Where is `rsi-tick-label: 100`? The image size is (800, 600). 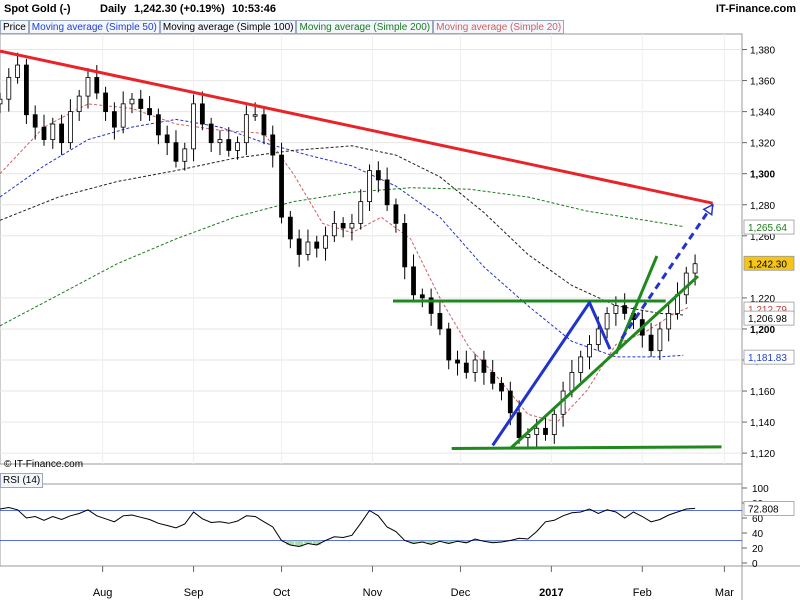 rsi-tick-label: 100 is located at coordinates (760, 489).